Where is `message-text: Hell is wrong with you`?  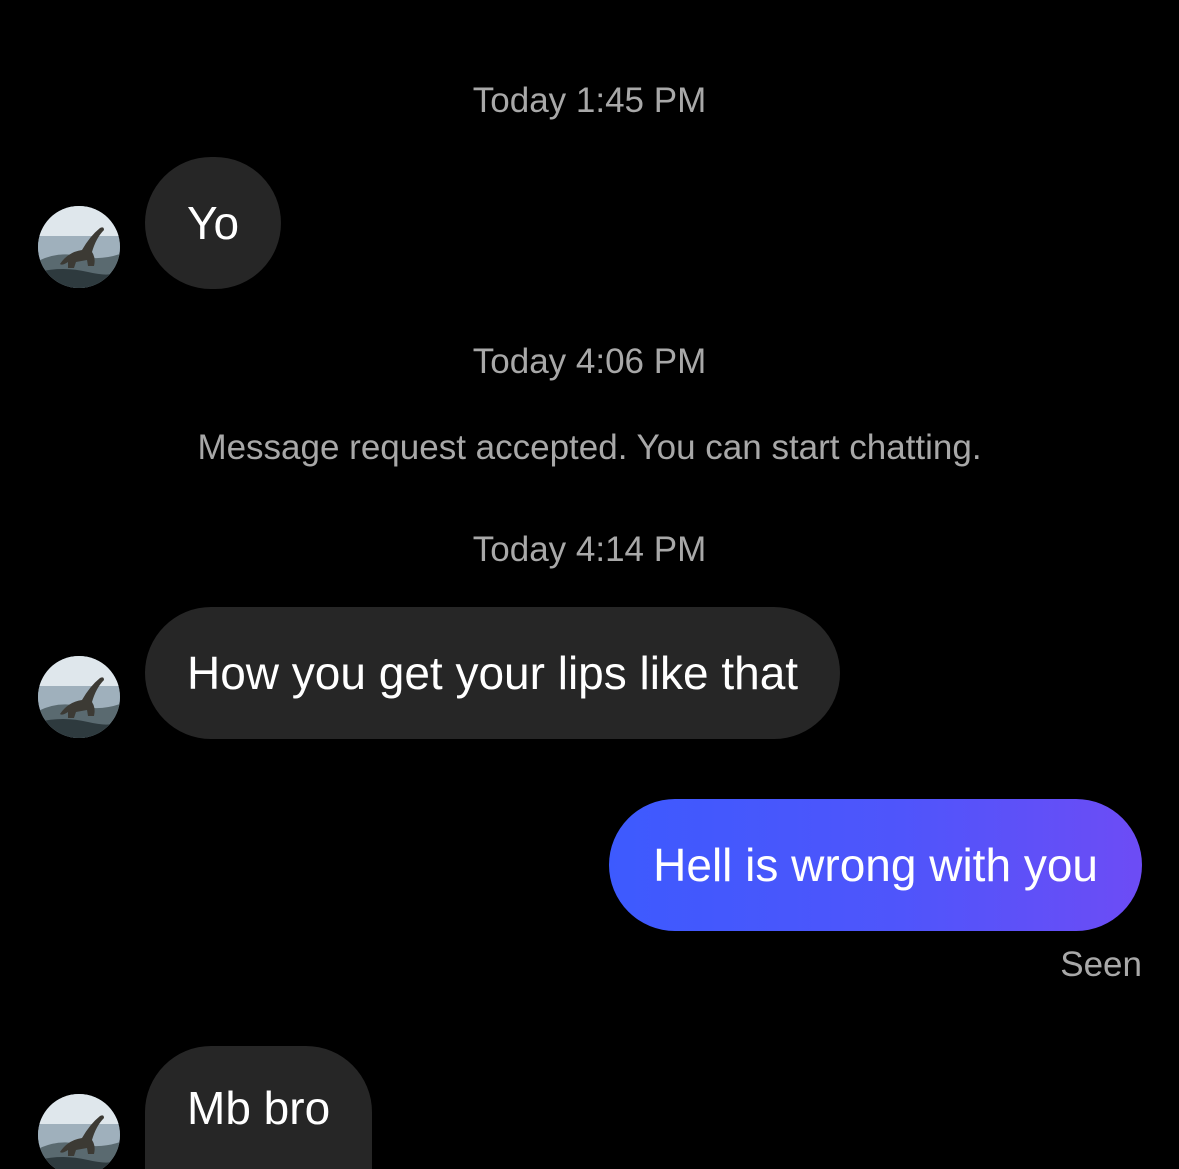 message-text: Hell is wrong with you is located at coordinates (875, 865).